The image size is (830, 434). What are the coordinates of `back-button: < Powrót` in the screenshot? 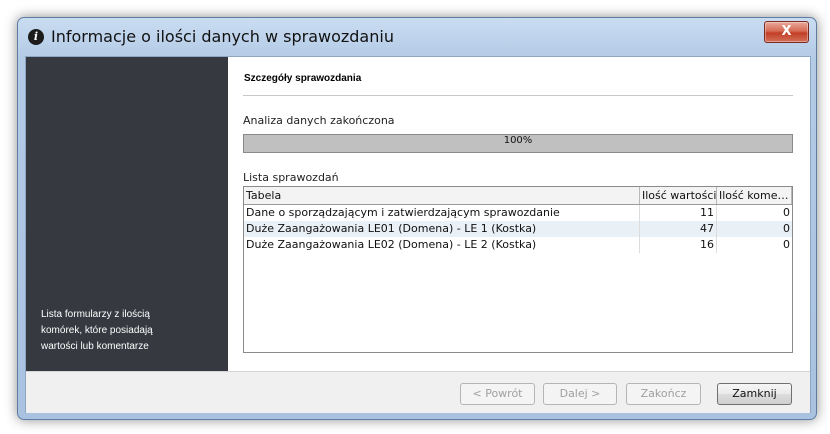 It's located at (497, 394).